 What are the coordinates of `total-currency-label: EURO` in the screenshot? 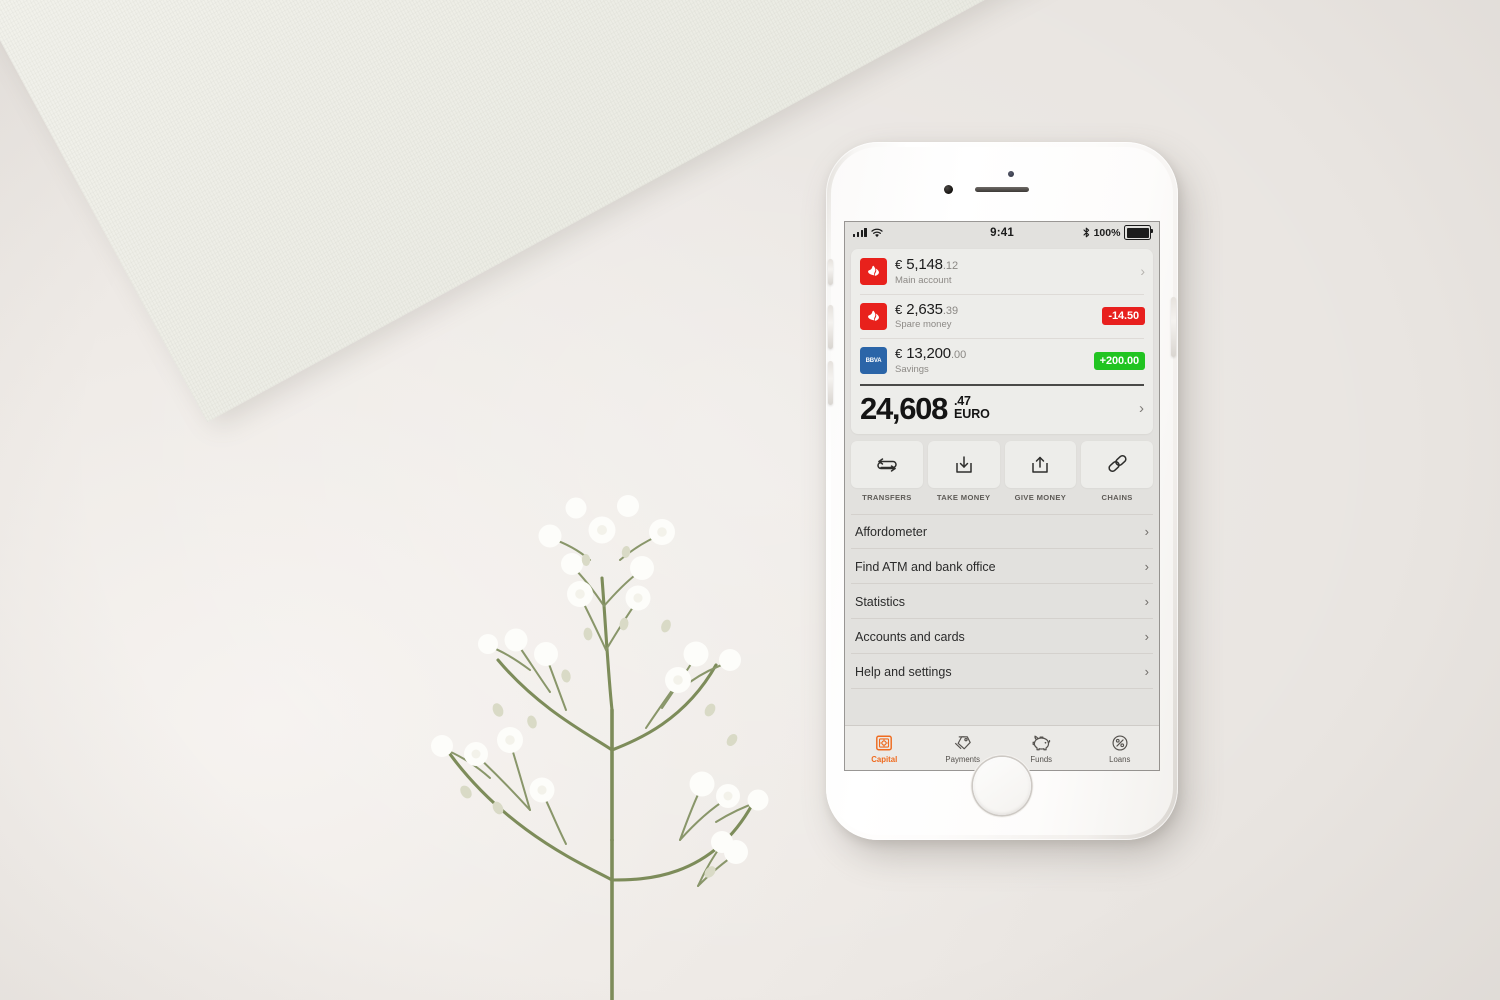 It's located at (972, 414).